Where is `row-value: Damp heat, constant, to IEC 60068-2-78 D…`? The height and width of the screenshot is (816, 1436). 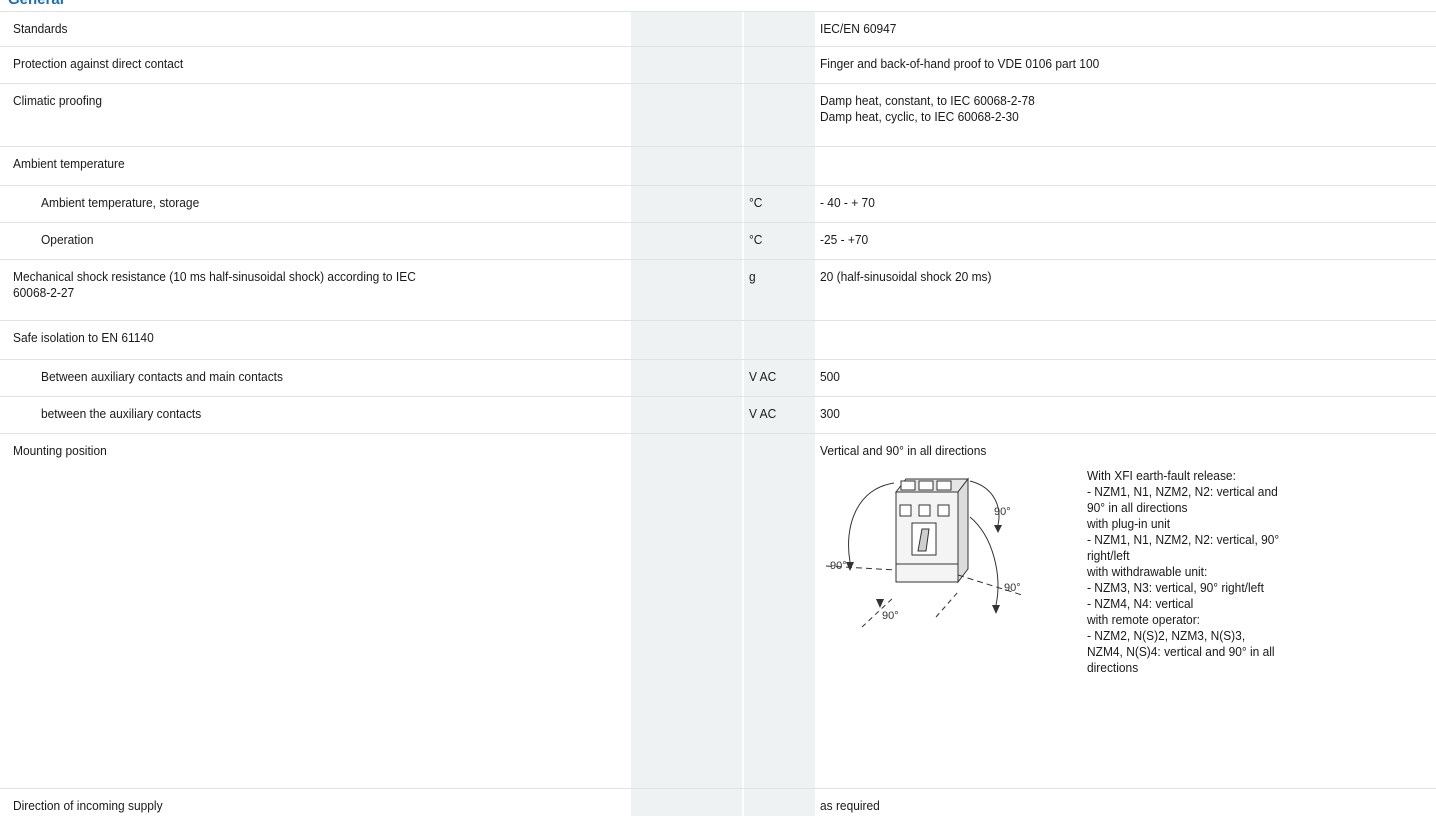 row-value: Damp heat, constant, to IEC 60068-2-78 D… is located at coordinates (927, 108).